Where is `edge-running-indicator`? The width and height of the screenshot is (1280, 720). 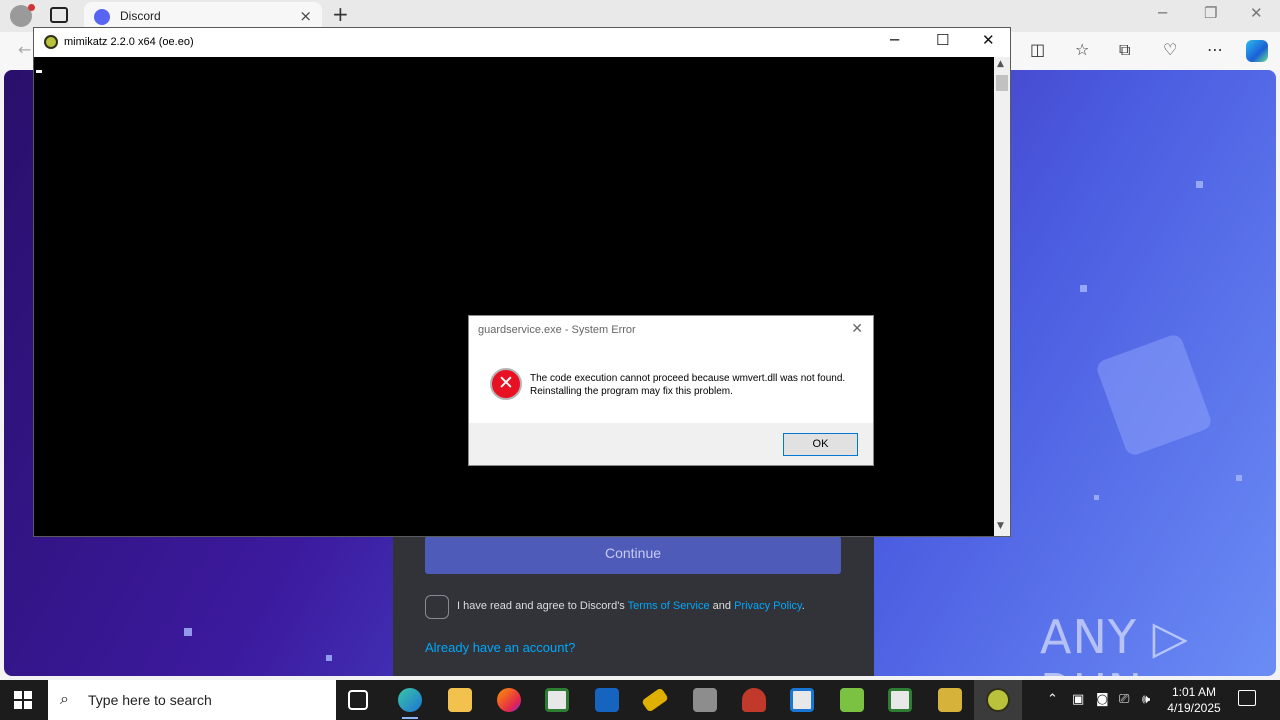 edge-running-indicator is located at coordinates (410, 718).